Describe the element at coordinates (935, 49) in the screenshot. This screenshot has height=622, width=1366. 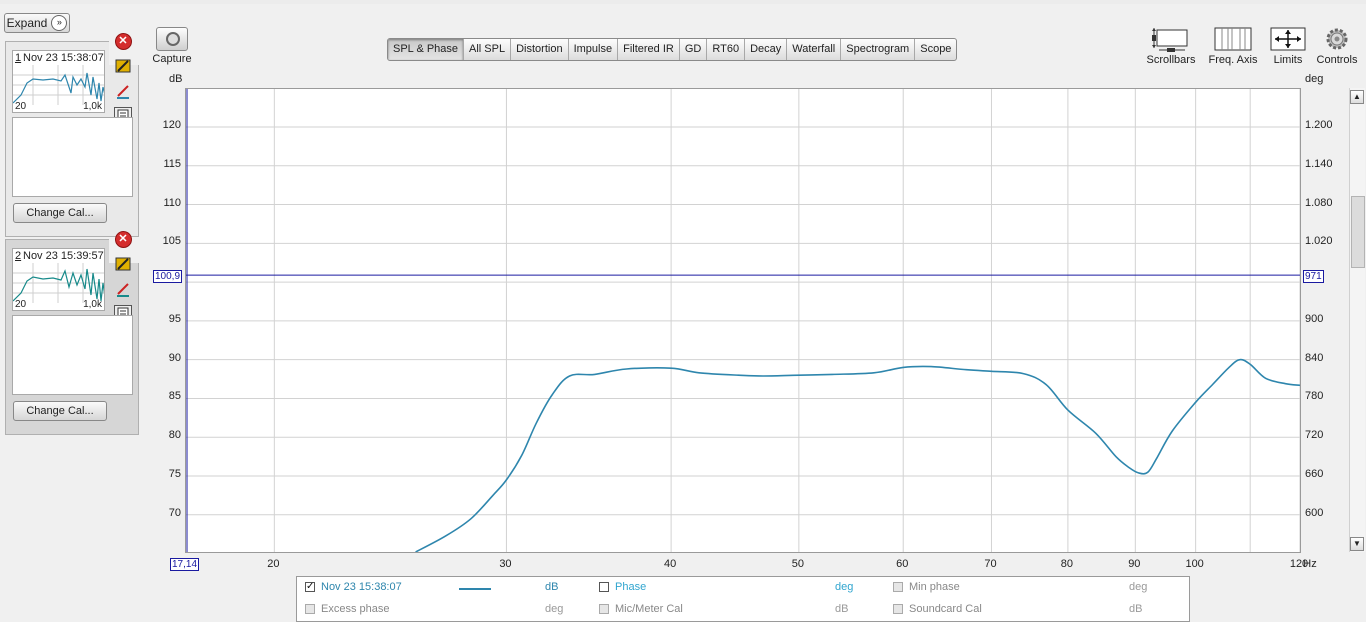
I see `tab-scope: Scope` at that location.